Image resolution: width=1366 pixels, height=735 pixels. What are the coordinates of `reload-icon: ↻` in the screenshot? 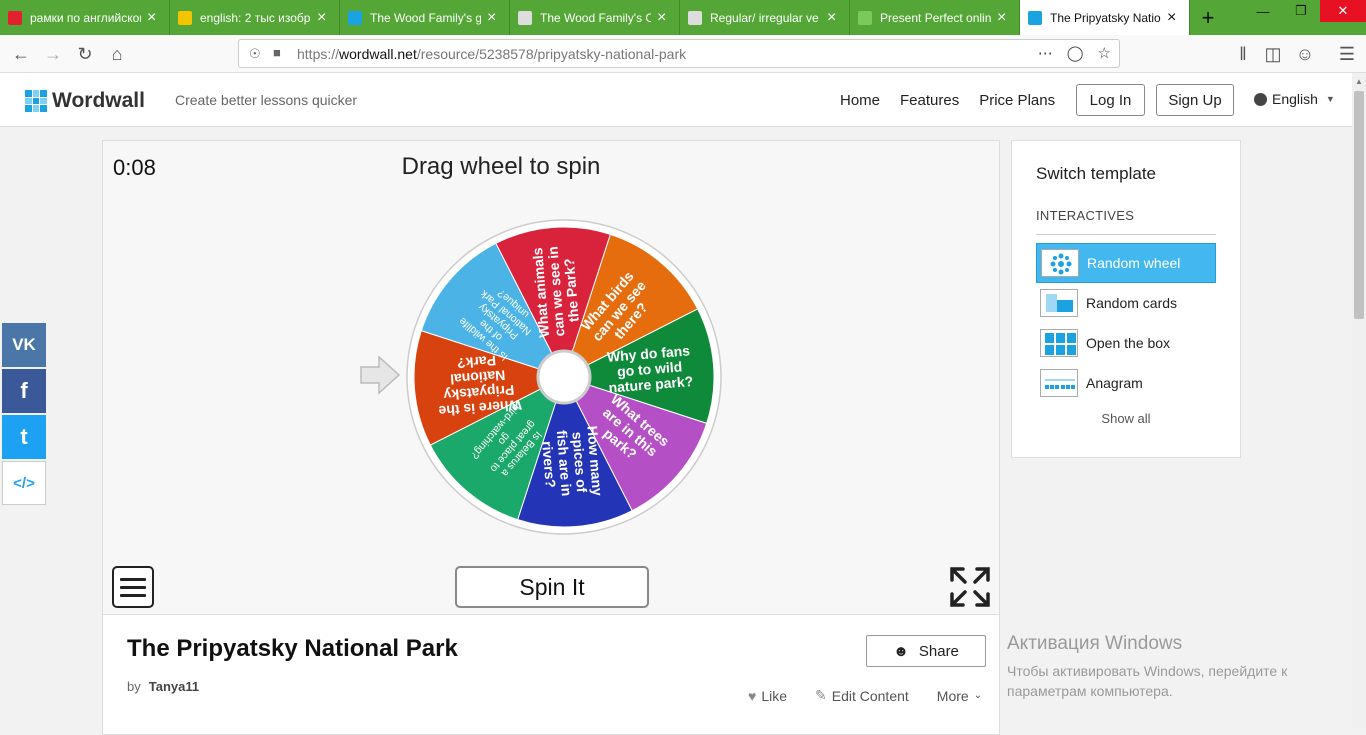 It's located at (85, 54).